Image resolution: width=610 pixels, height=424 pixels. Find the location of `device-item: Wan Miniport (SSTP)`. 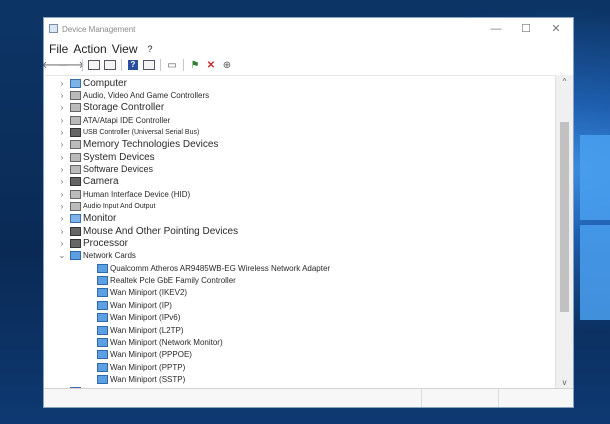

device-item: Wan Miniport (SSTP) is located at coordinates (135, 379).